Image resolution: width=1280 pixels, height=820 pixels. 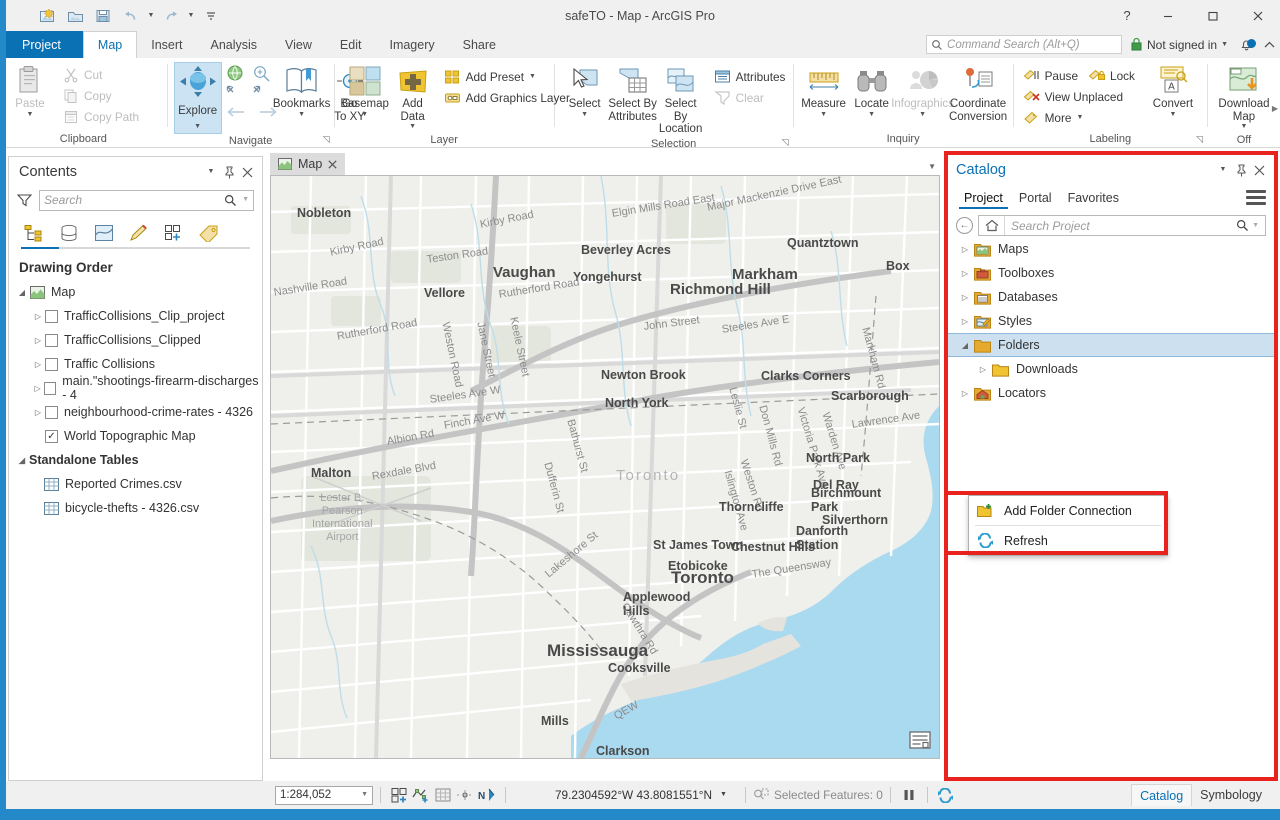 What do you see at coordinates (24, 200) in the screenshot?
I see `filter-icon` at bounding box center [24, 200].